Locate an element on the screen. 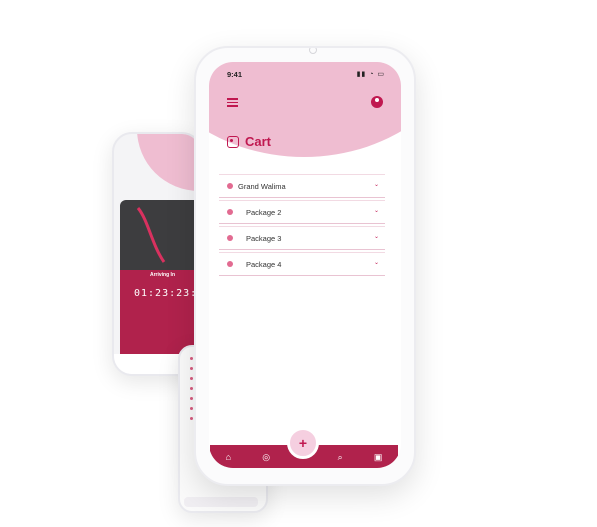  cart-icon is located at coordinates (233, 141).